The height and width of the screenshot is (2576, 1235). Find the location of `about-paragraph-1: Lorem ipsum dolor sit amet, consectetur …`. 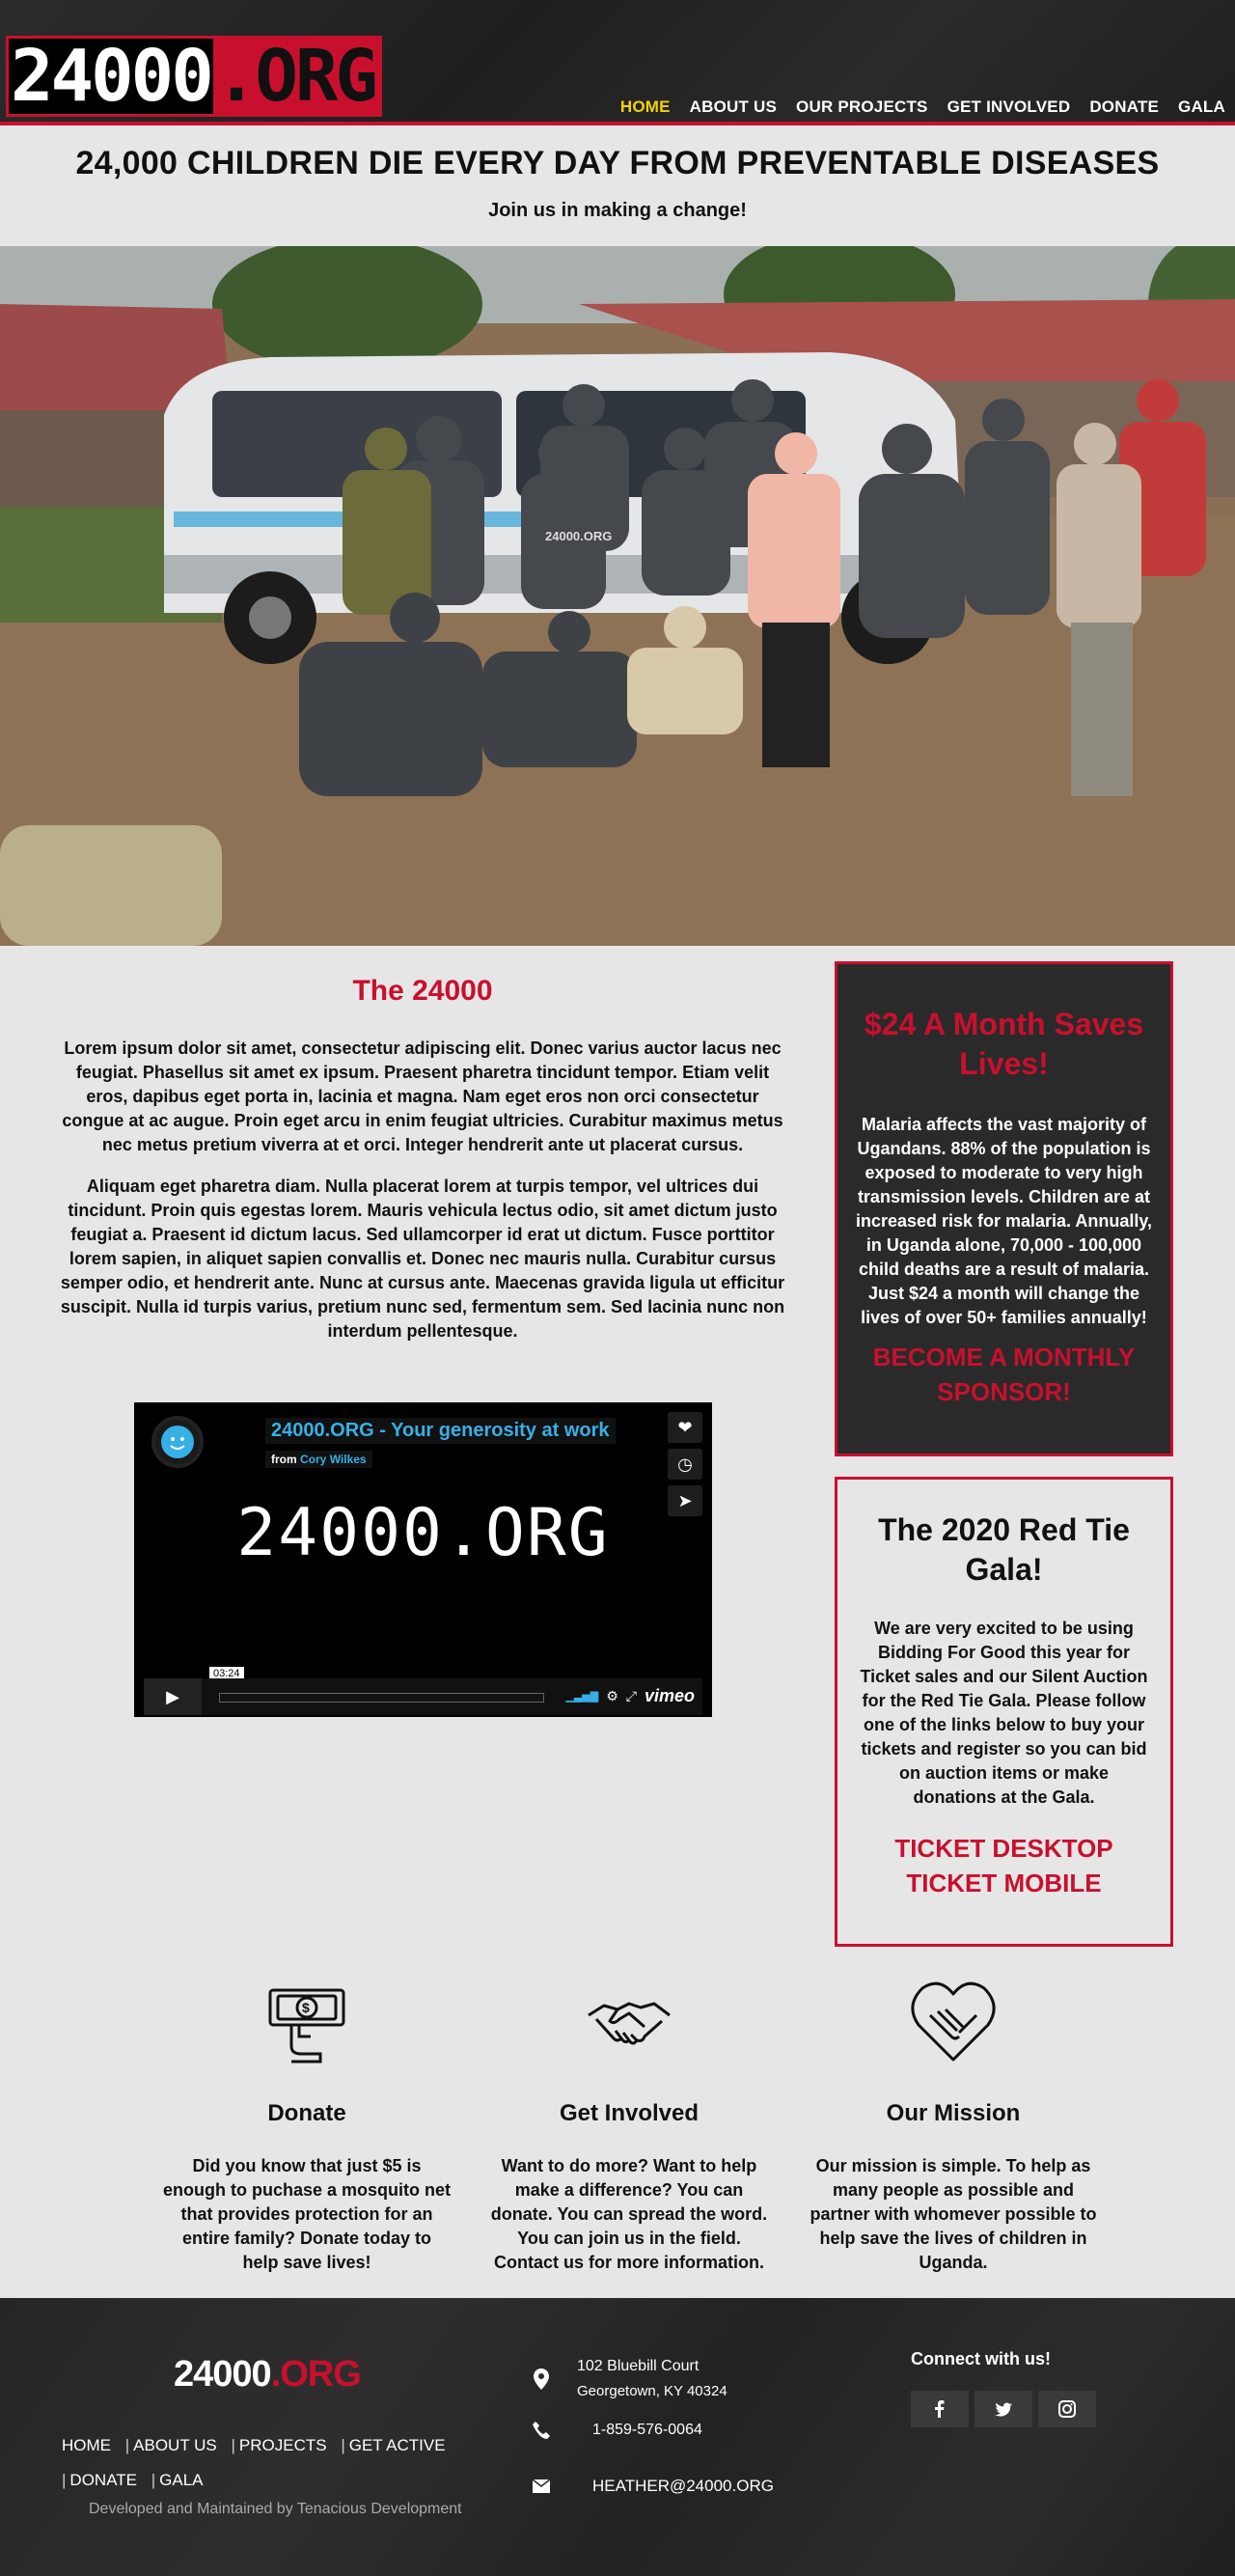

about-paragraph-1: Lorem ipsum dolor sit amet, consectetur … is located at coordinates (422, 1096).